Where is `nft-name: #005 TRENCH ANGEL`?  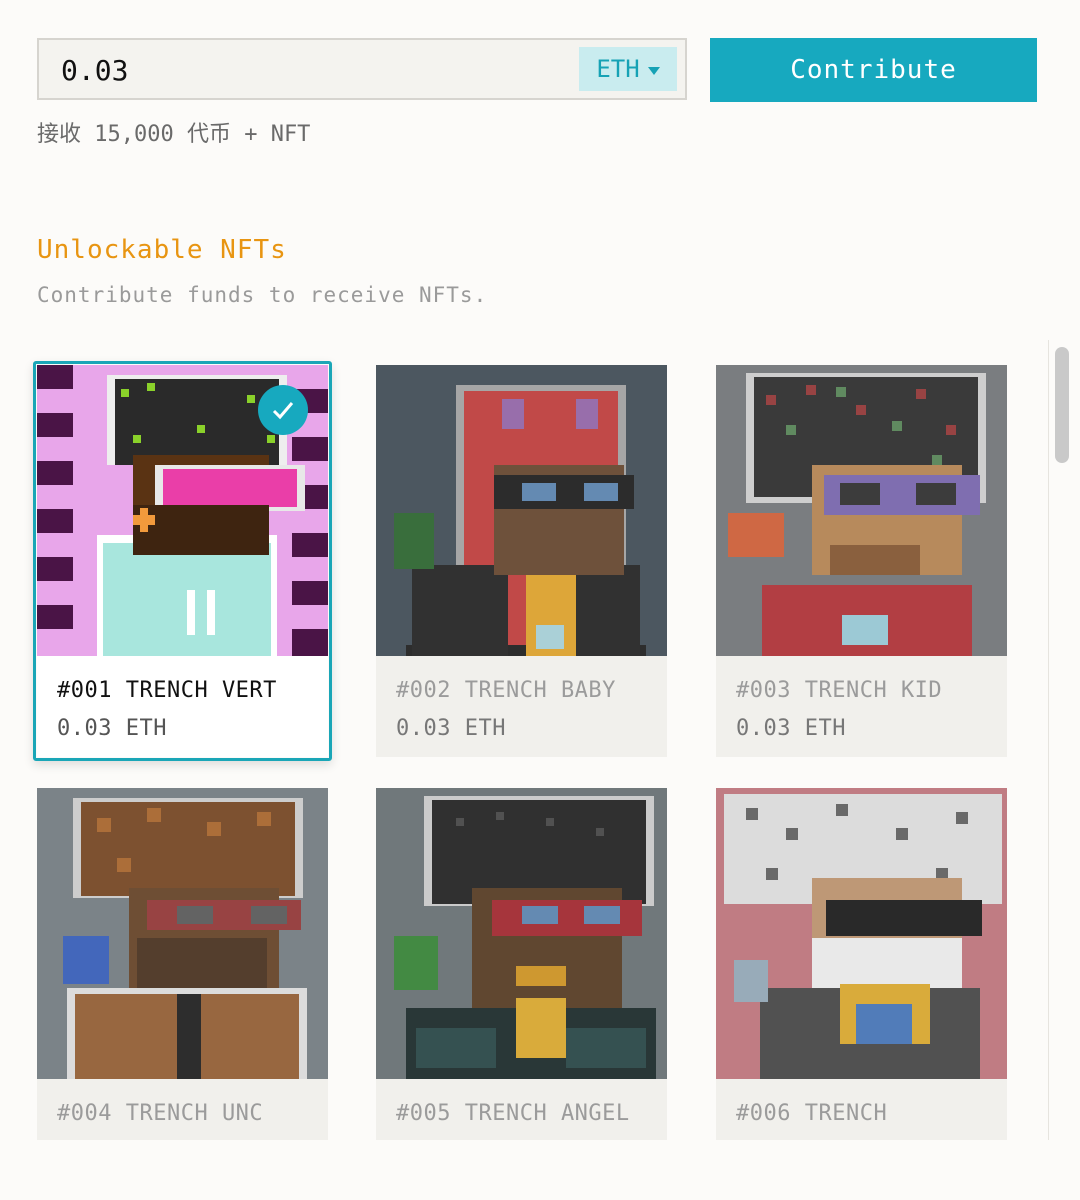 nft-name: #005 TRENCH ANGEL is located at coordinates (513, 1113).